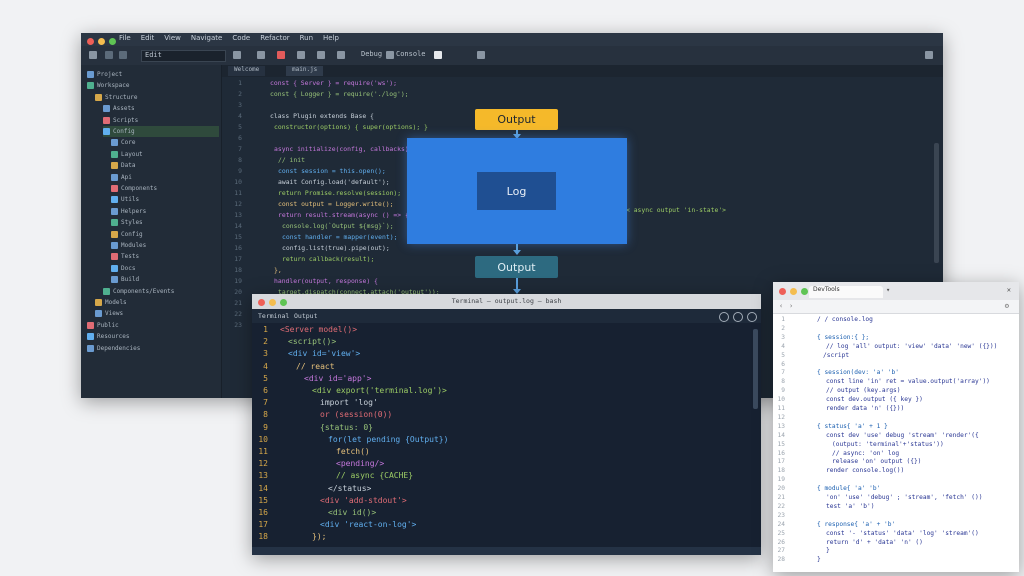 Image resolution: width=1024 pixels, height=576 pixels. I want to click on tree-item: Helpers, so click(128, 211).